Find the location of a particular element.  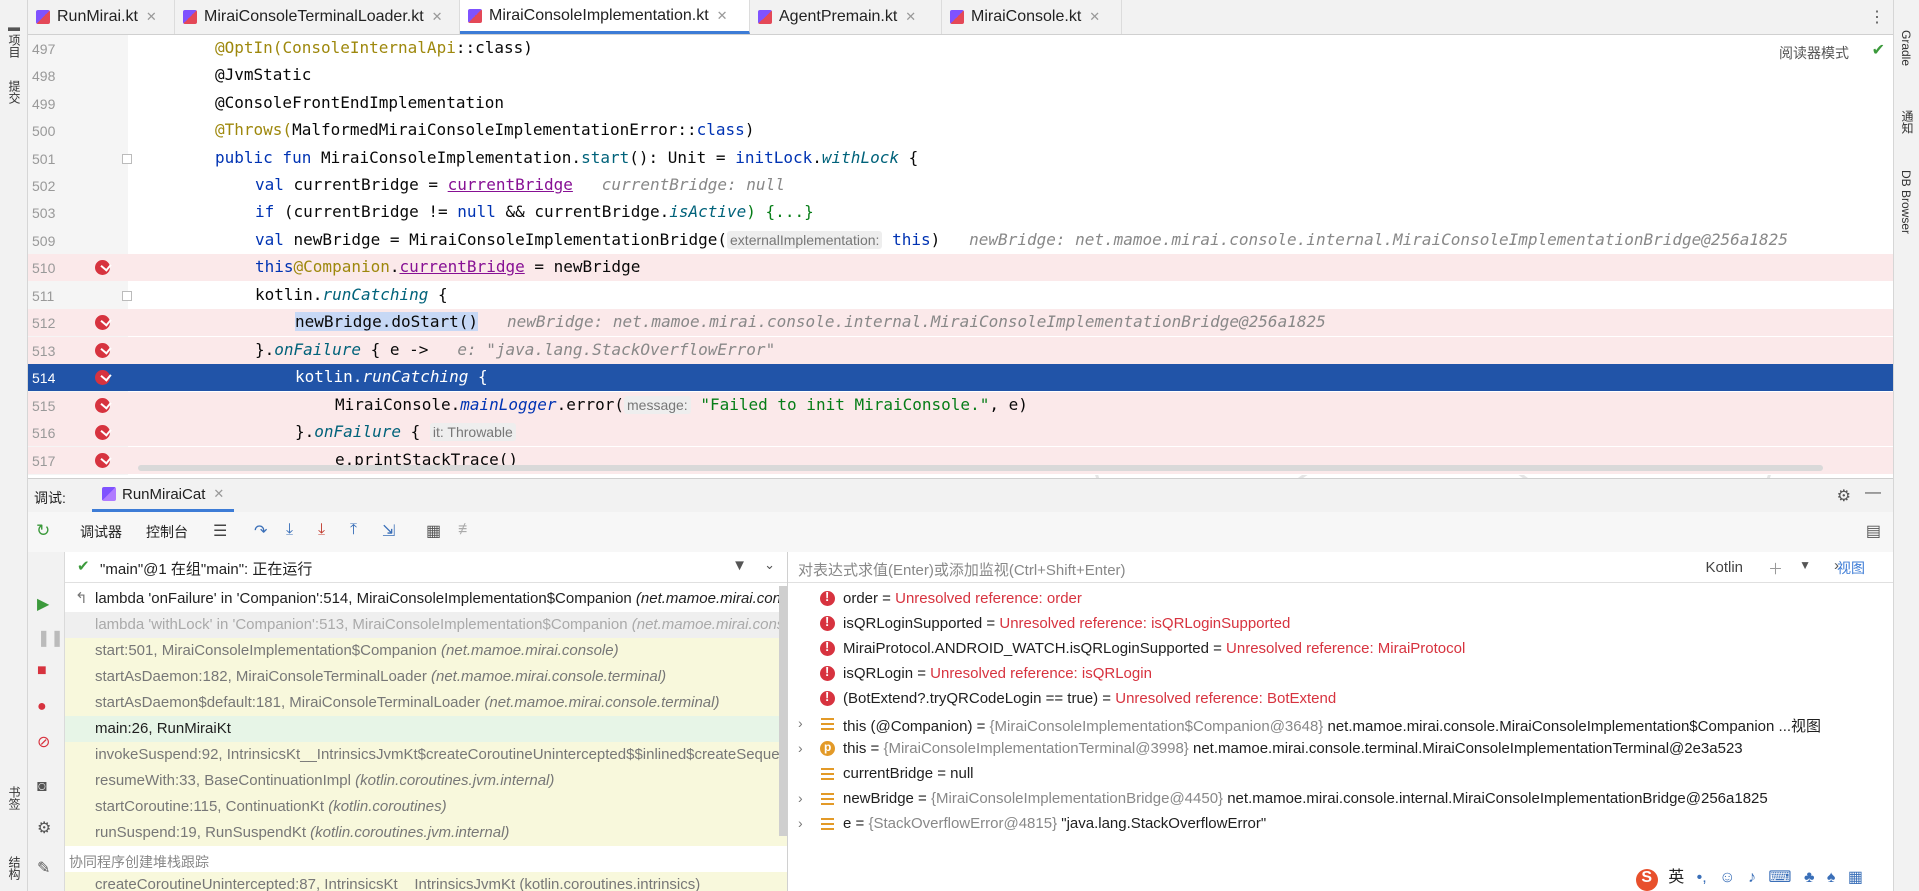

horizontal-scrollbar is located at coordinates (980, 468).